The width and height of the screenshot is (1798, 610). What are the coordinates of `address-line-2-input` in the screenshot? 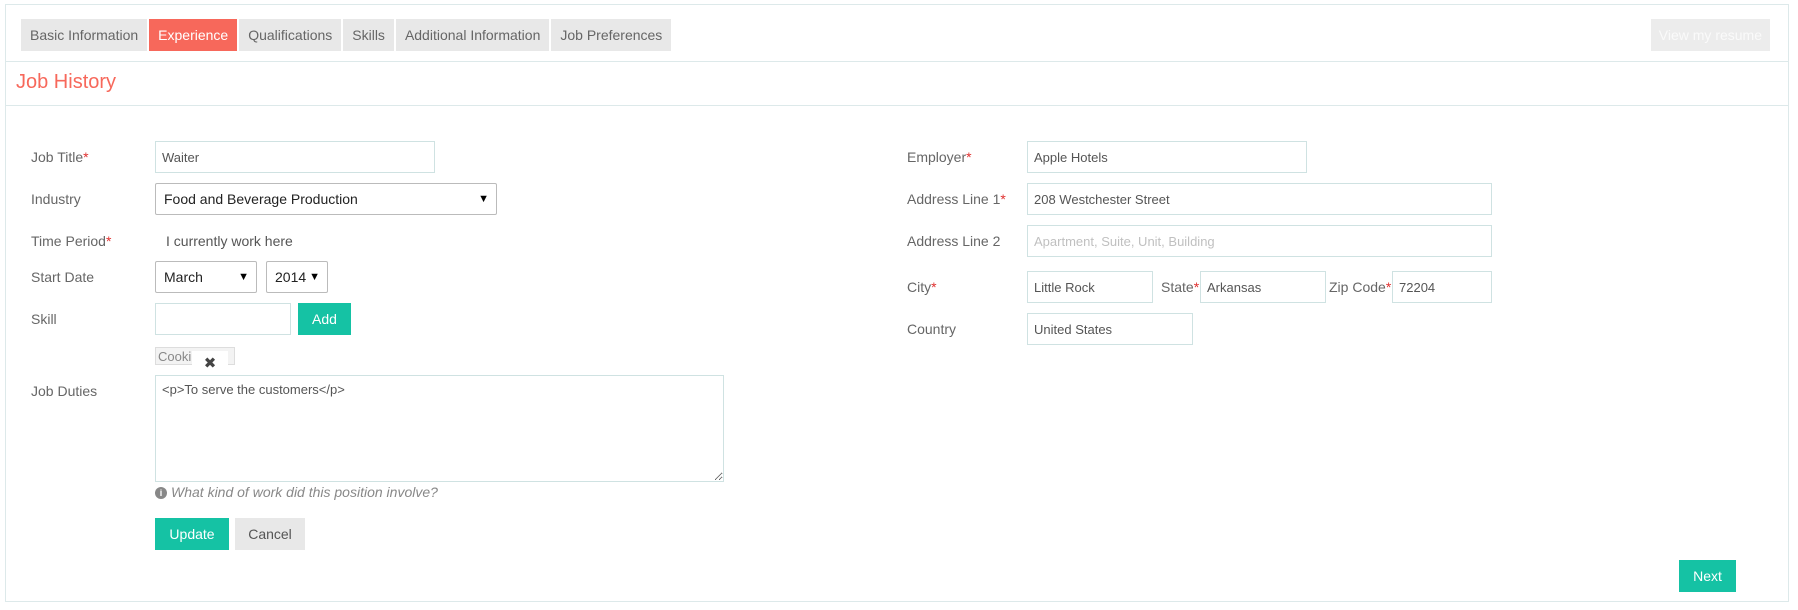 It's located at (1259, 241).